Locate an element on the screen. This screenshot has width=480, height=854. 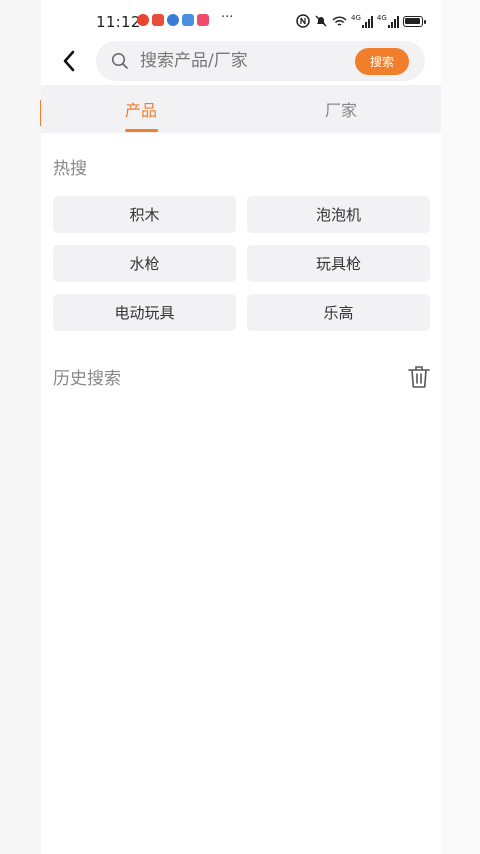
search-input is located at coordinates (242, 61).